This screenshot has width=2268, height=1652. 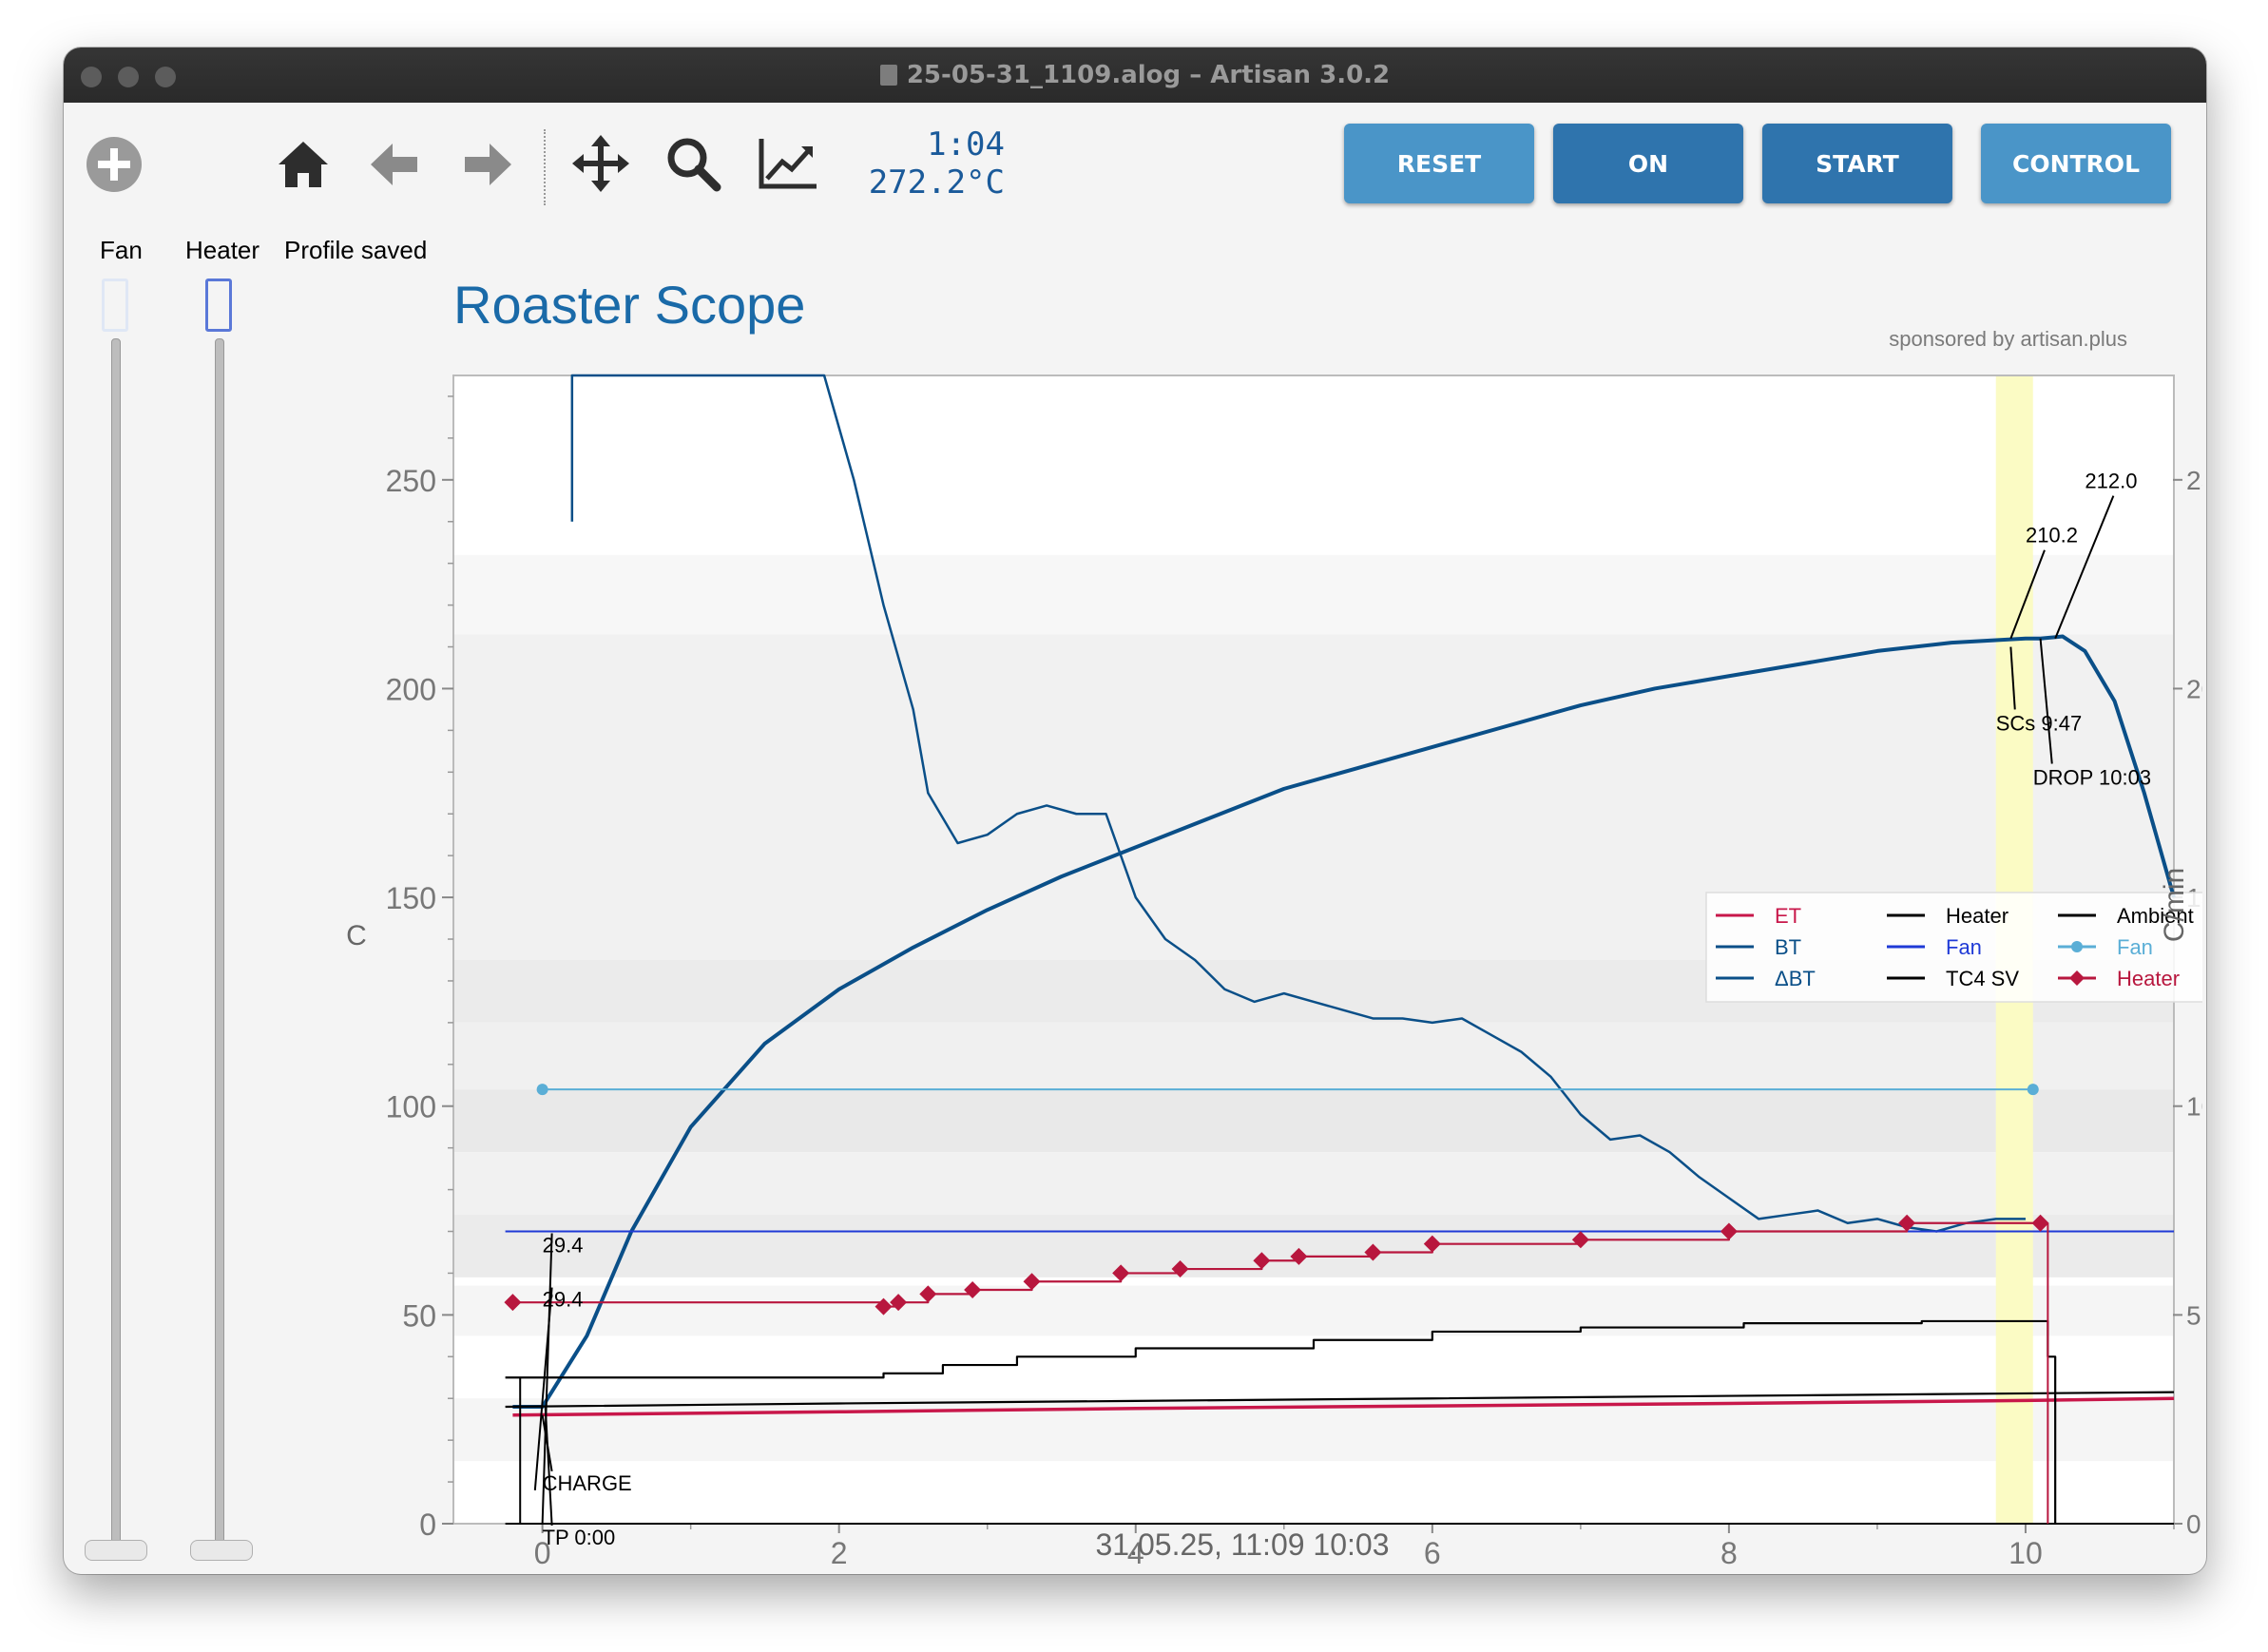 I want to click on timer-display: 1:04, so click(x=966, y=144).